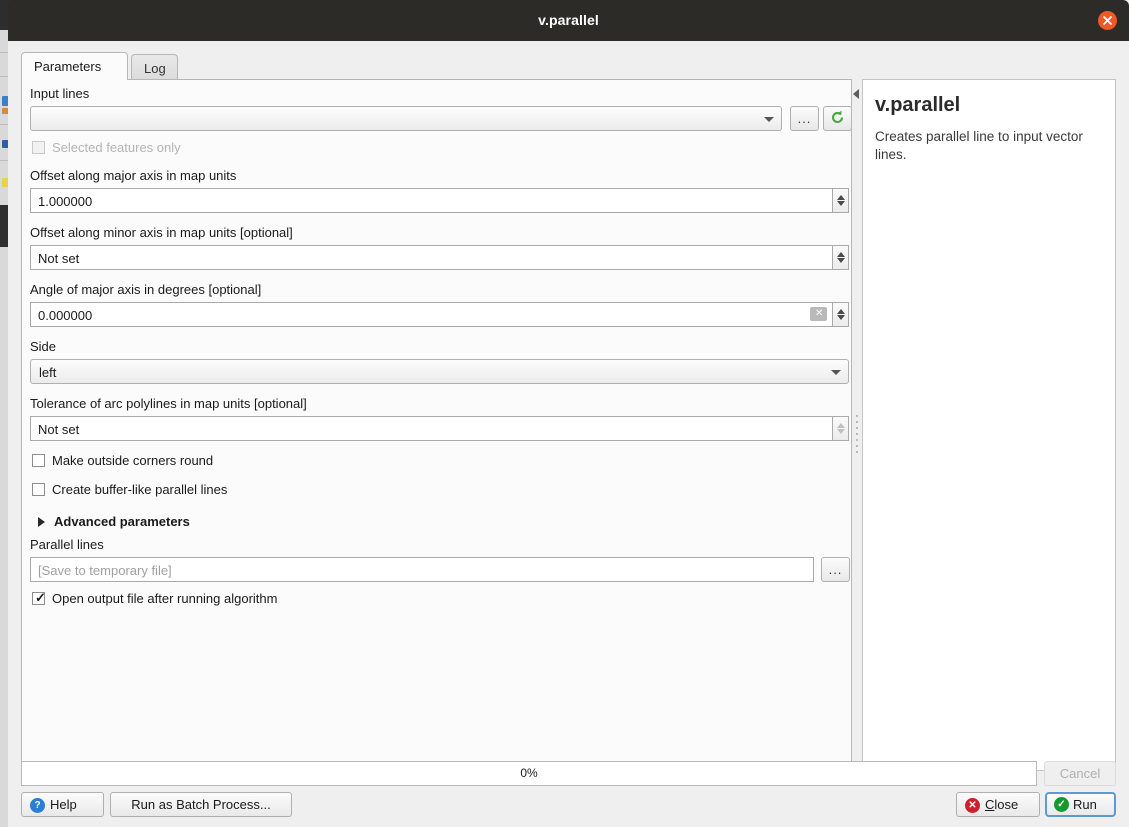  I want to click on clear-field-icon: ✕, so click(818, 314).